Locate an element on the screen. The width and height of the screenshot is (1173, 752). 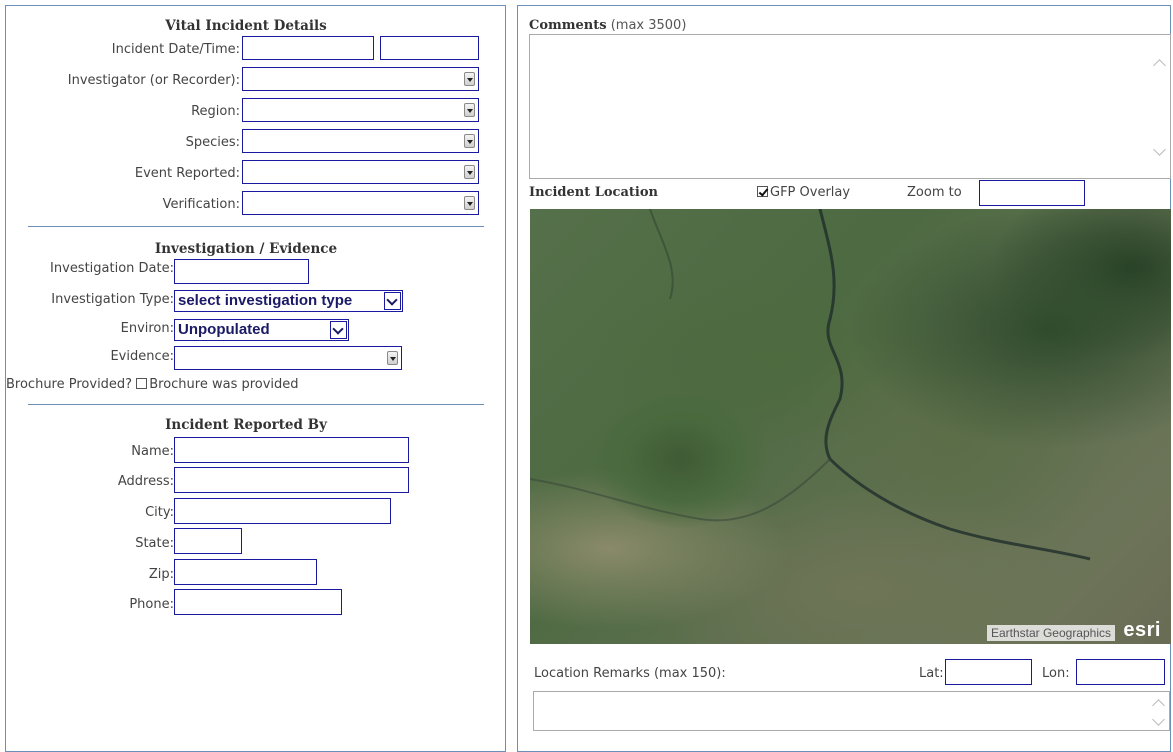
region-select is located at coordinates (360, 110).